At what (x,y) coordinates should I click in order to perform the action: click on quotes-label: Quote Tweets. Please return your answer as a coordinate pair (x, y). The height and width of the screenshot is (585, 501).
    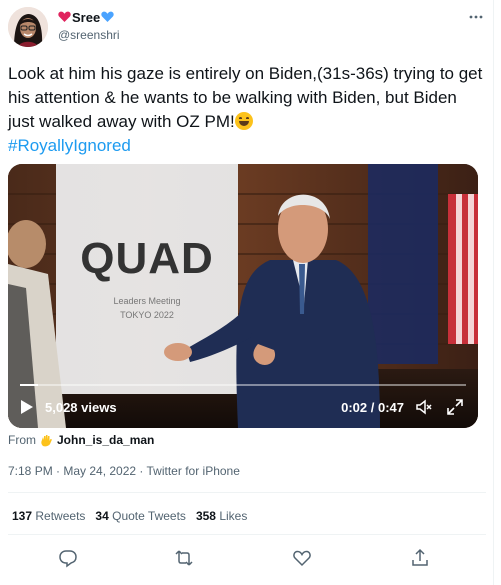
    Looking at the image, I should click on (149, 516).